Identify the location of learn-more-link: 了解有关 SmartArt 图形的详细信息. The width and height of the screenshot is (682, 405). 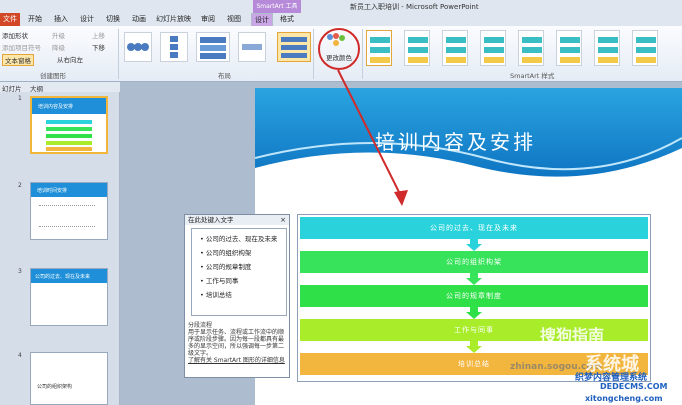
(237, 360).